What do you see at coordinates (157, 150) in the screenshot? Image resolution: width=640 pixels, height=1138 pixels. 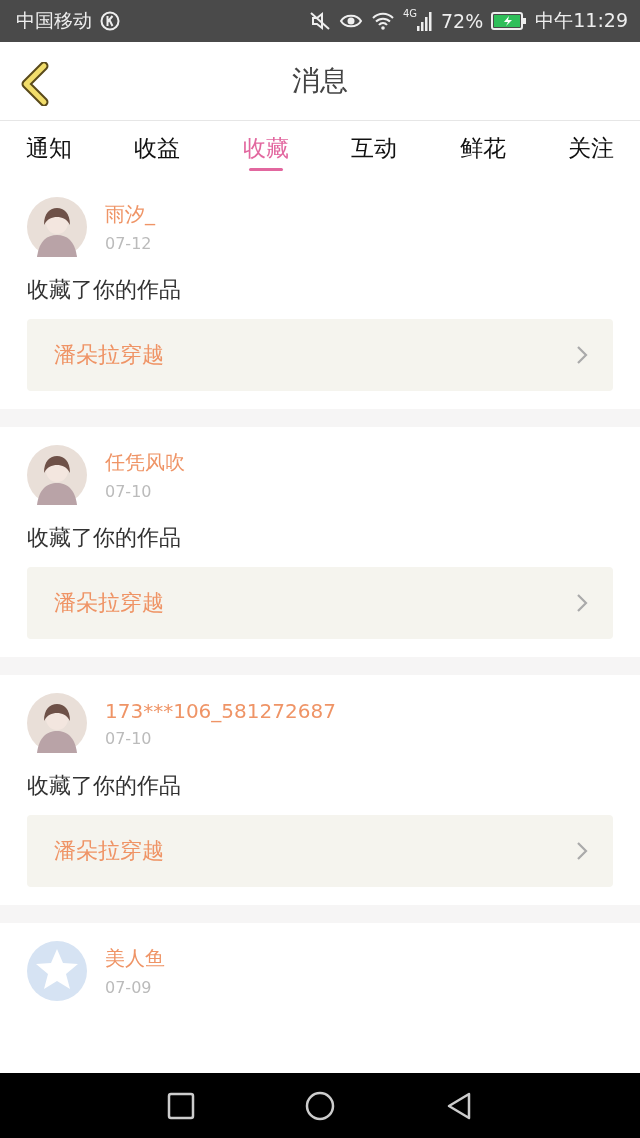 I see `tab: 收益` at bounding box center [157, 150].